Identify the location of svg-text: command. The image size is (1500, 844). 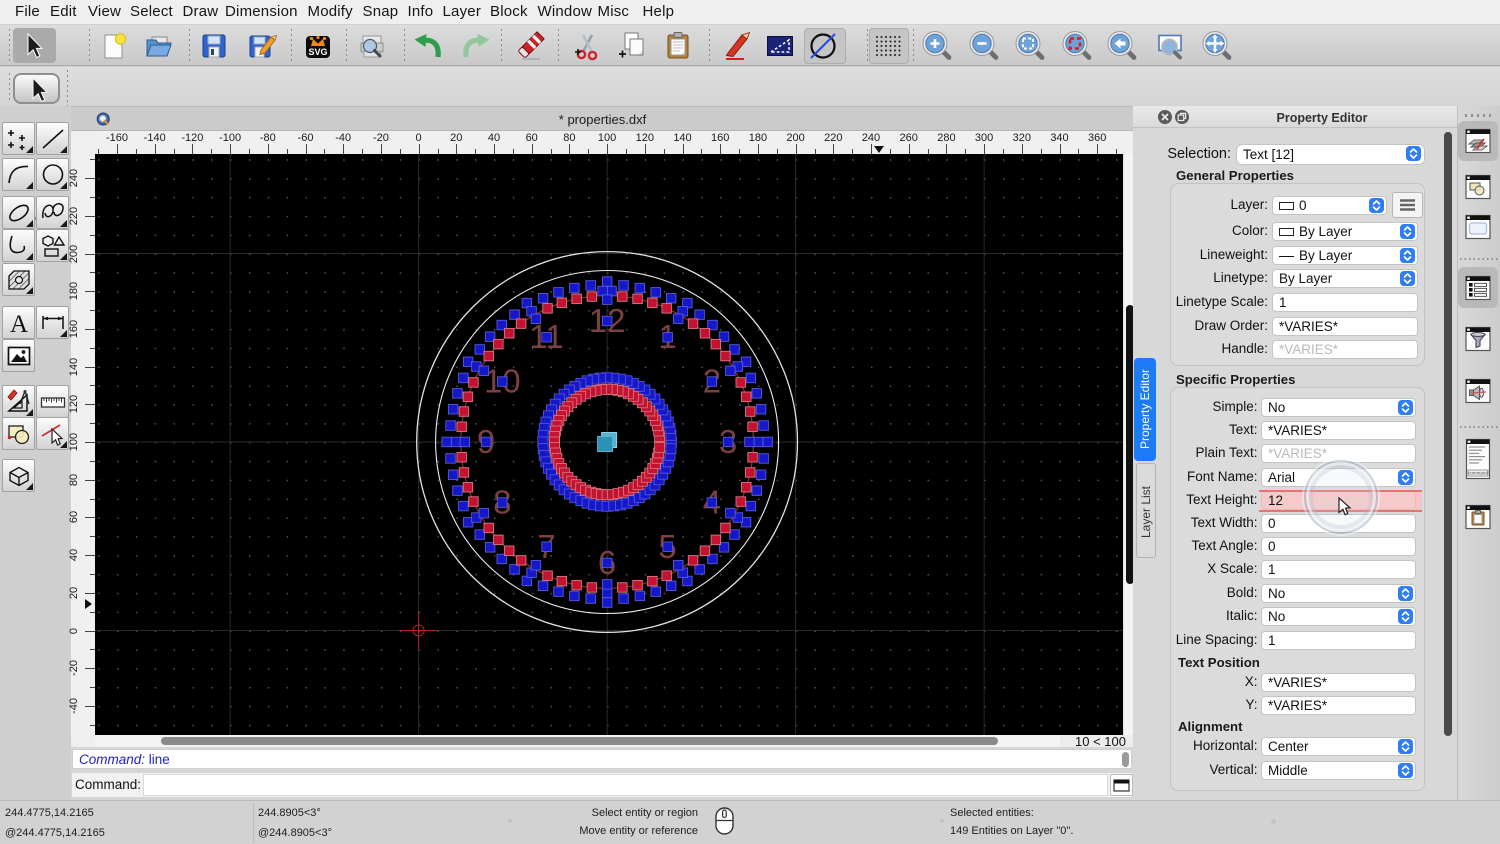
(1478, 473).